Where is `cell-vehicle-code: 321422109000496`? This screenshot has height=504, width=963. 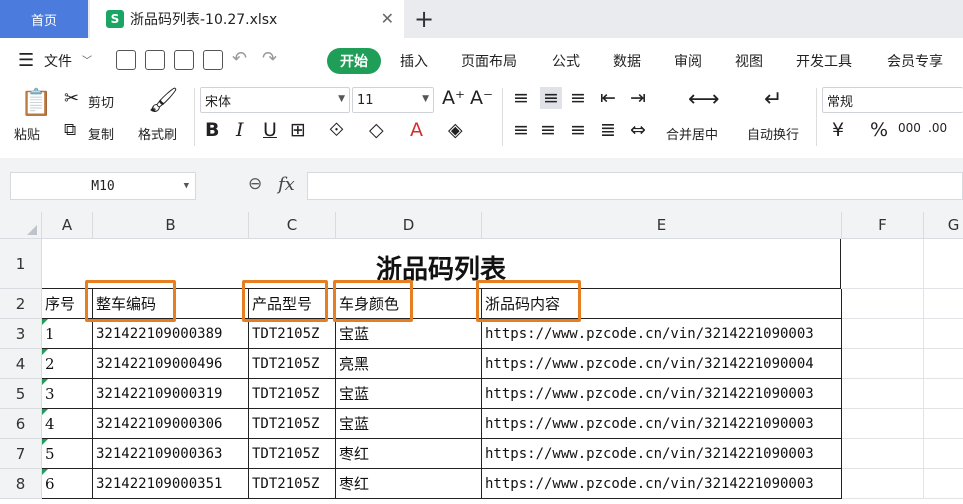
cell-vehicle-code: 321422109000496 is located at coordinates (171, 364).